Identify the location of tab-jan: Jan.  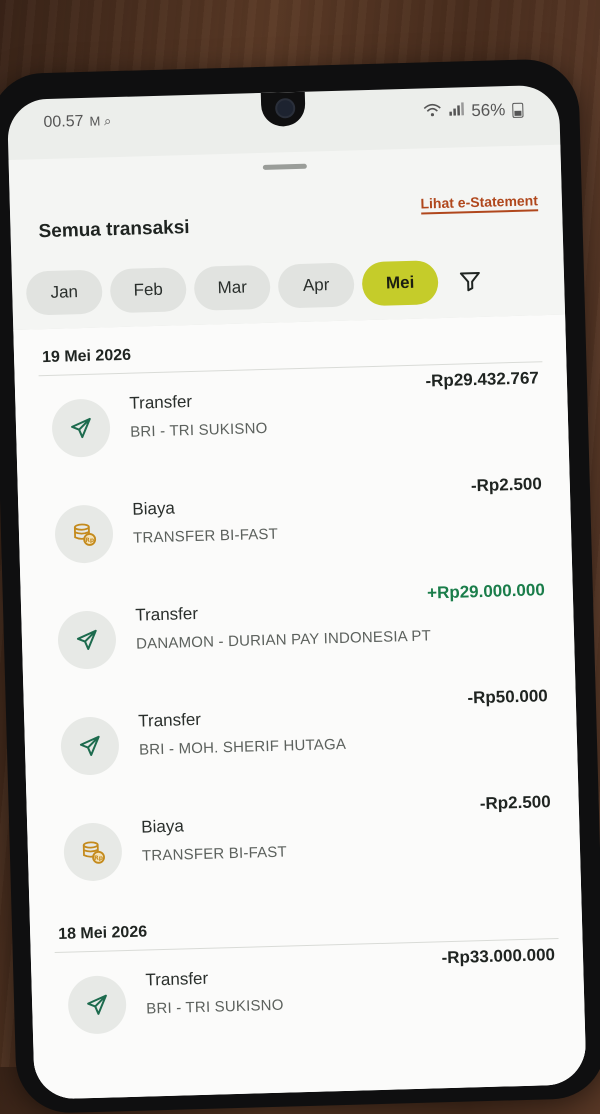
(64, 292).